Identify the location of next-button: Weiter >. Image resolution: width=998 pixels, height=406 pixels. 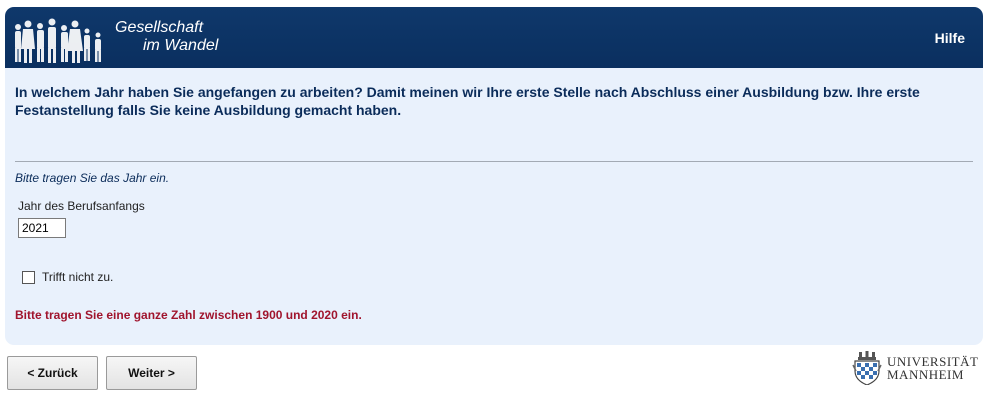
(151, 373).